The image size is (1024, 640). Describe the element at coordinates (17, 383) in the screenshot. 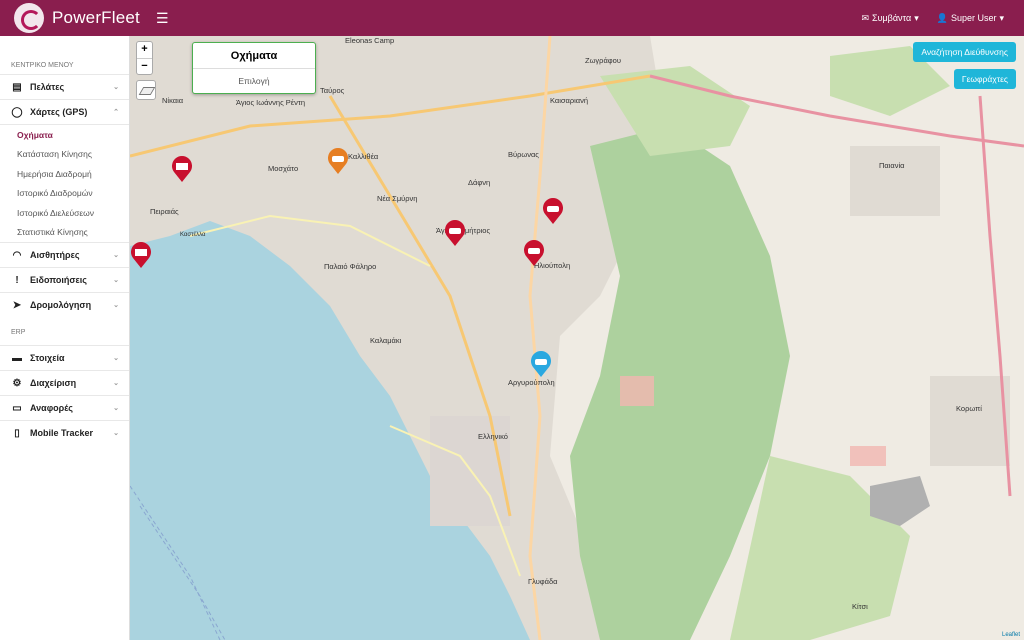

I see `gear-icon: ⚙` at that location.